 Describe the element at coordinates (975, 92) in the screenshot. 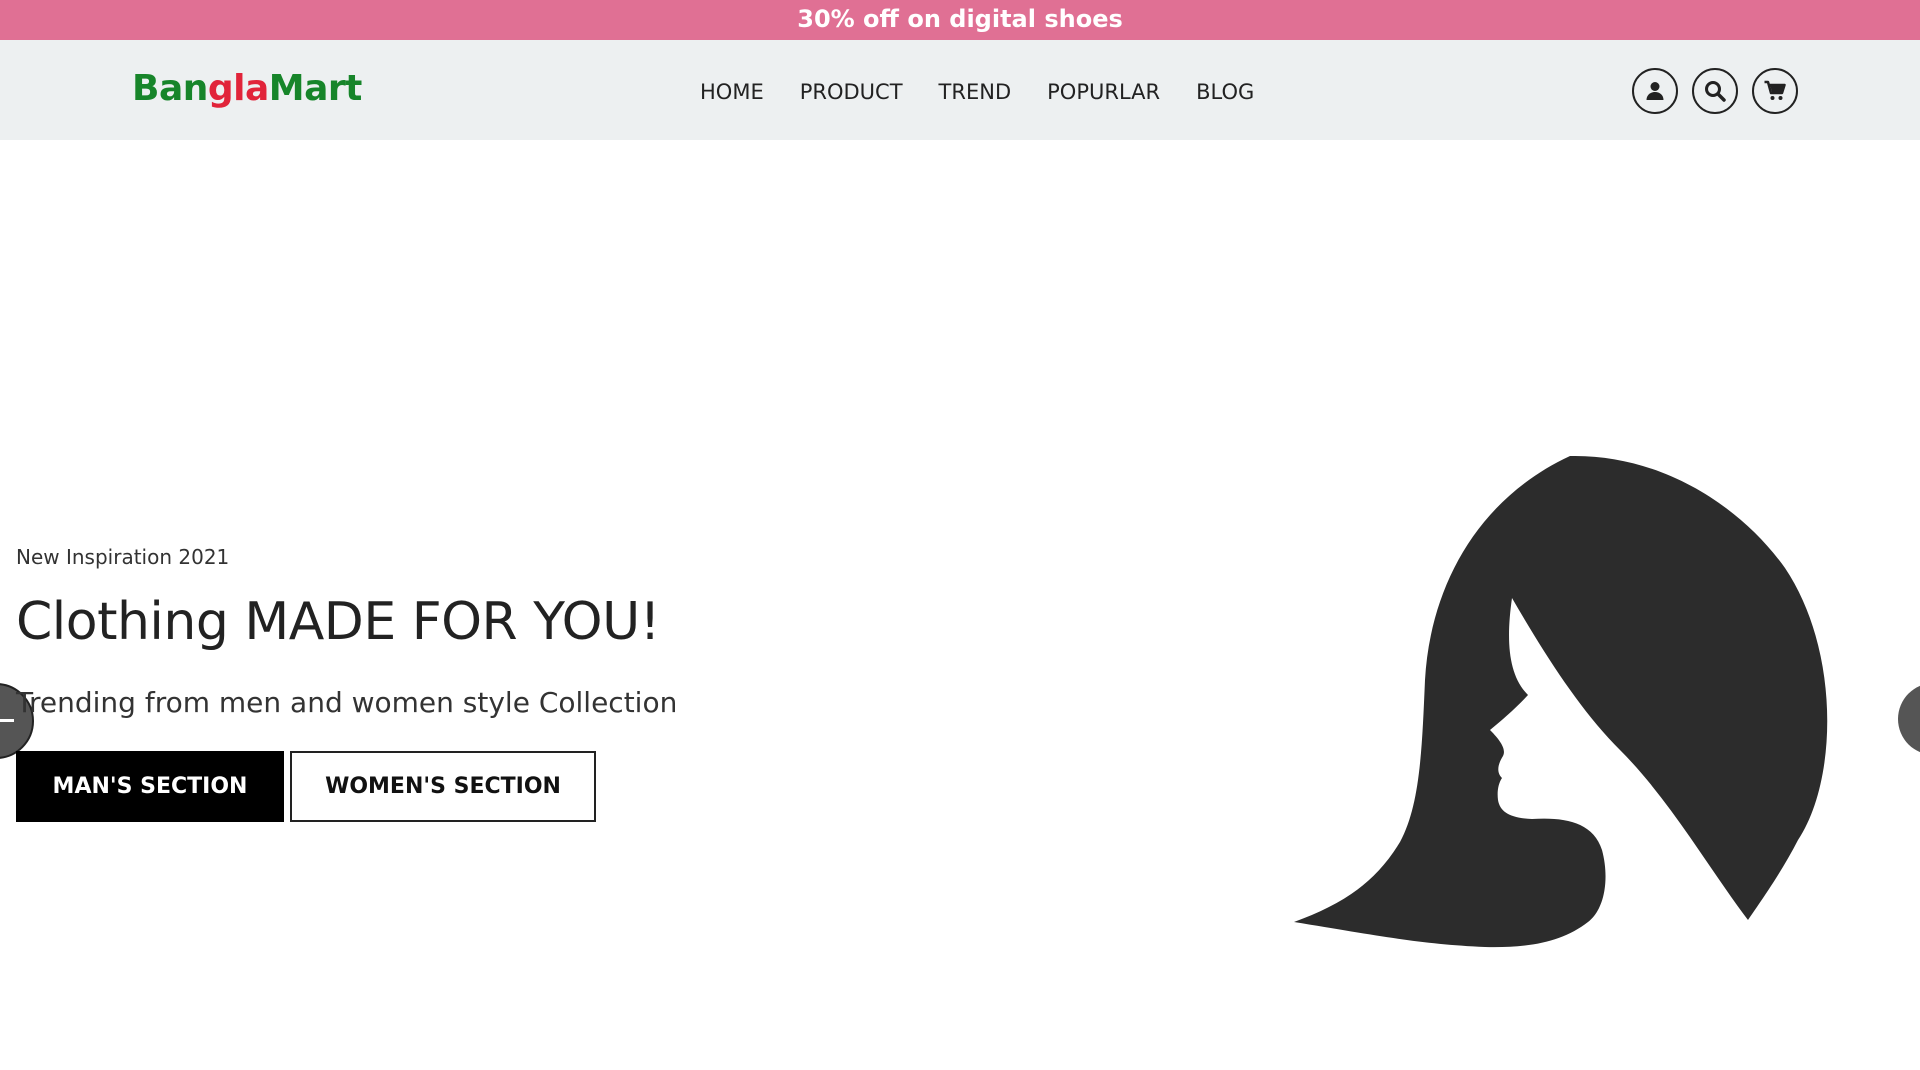

I see `nav-trend: TREND` at that location.